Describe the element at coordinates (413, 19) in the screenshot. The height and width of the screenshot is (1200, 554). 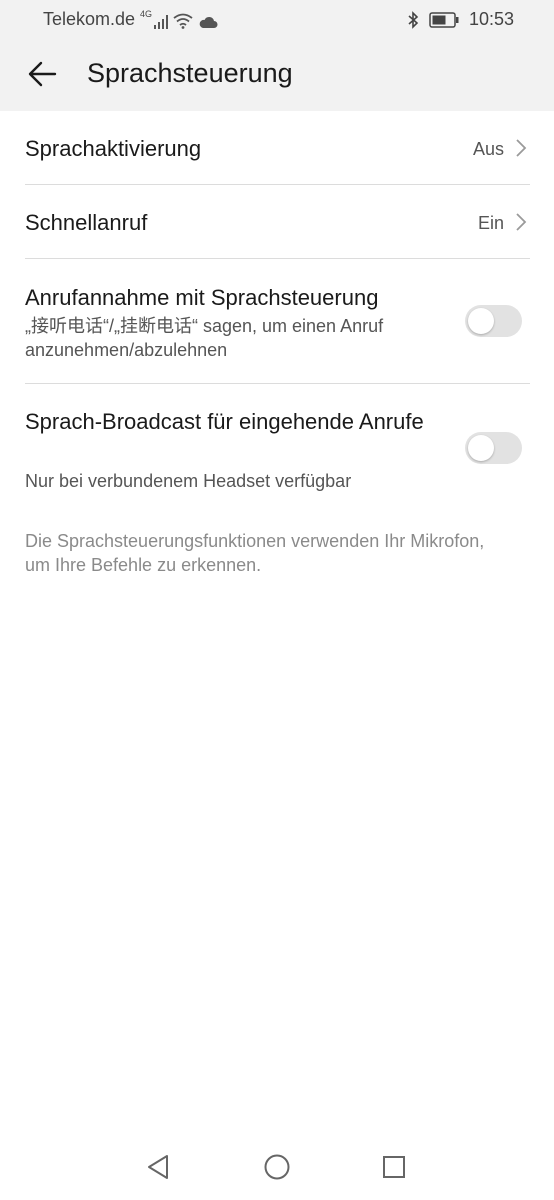
I see `bluetooth-icon` at that location.